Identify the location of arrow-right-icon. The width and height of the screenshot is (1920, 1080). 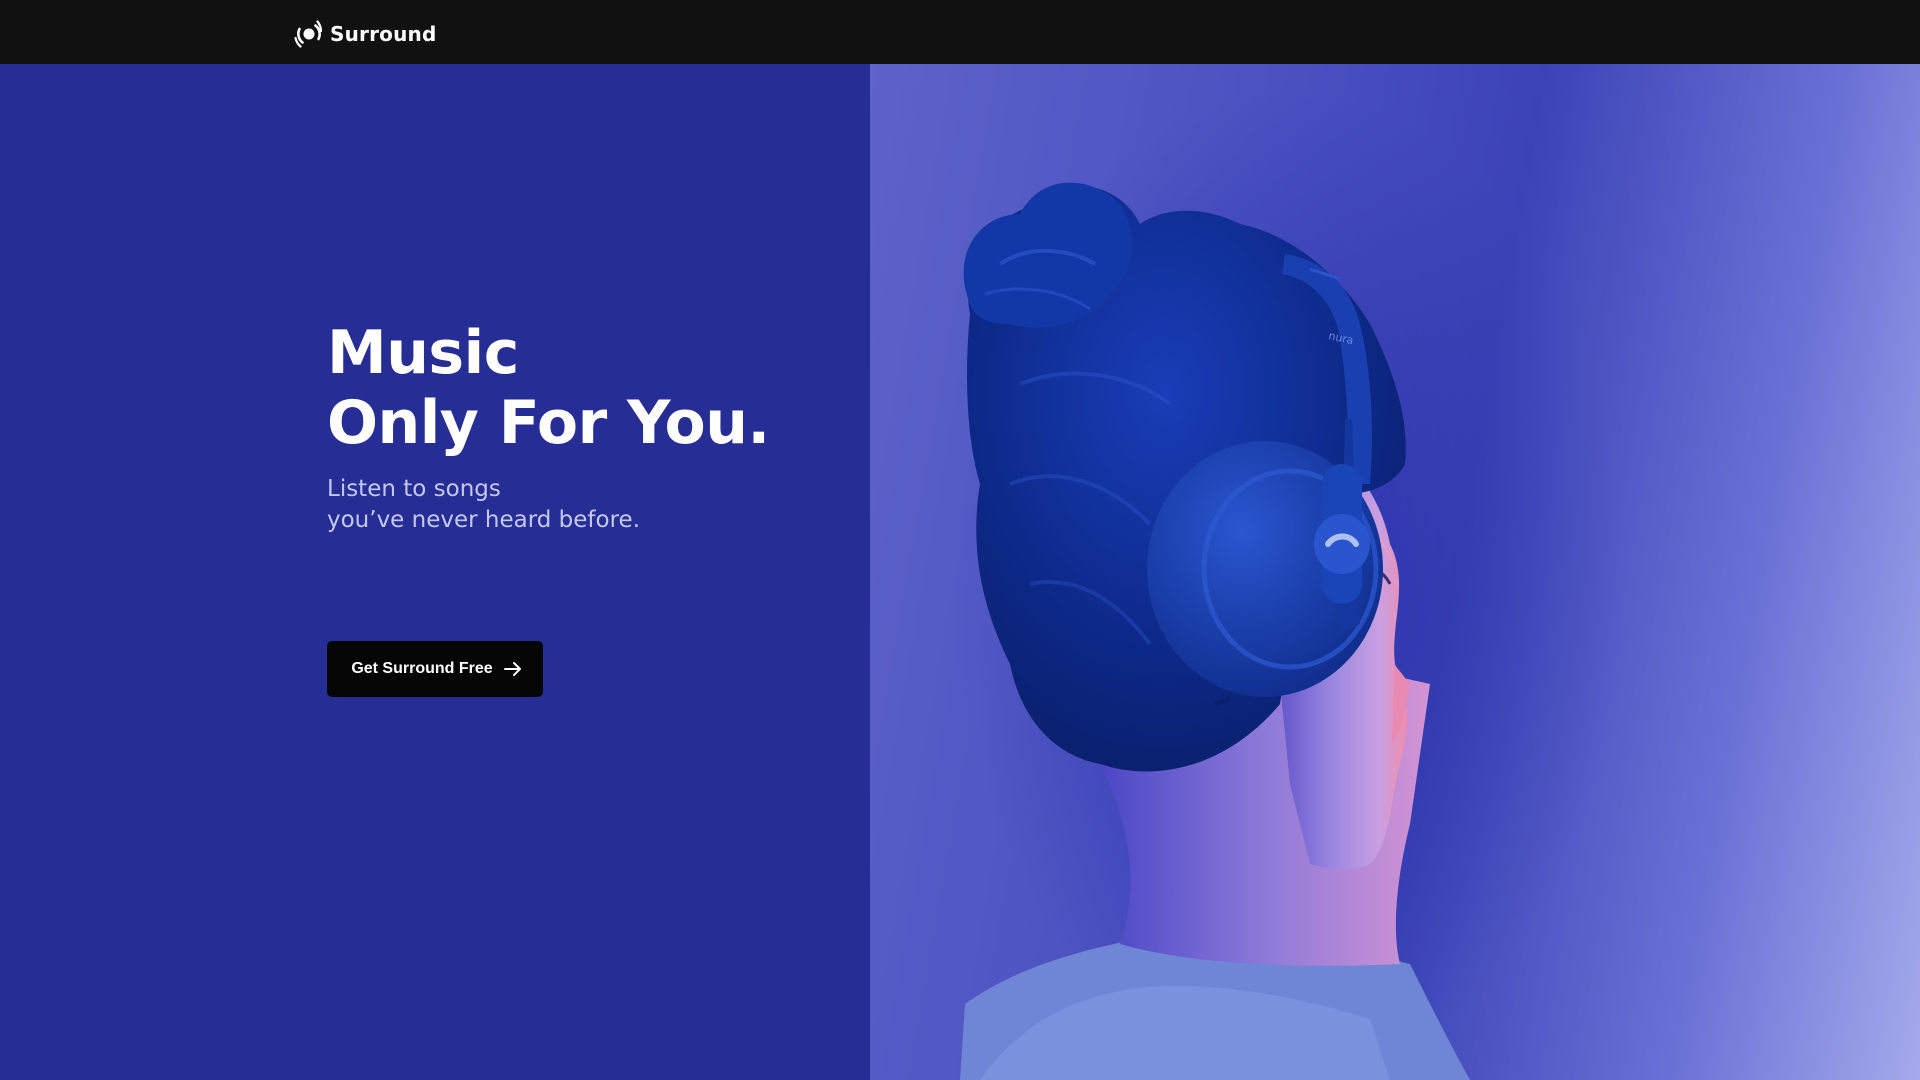
(512, 669).